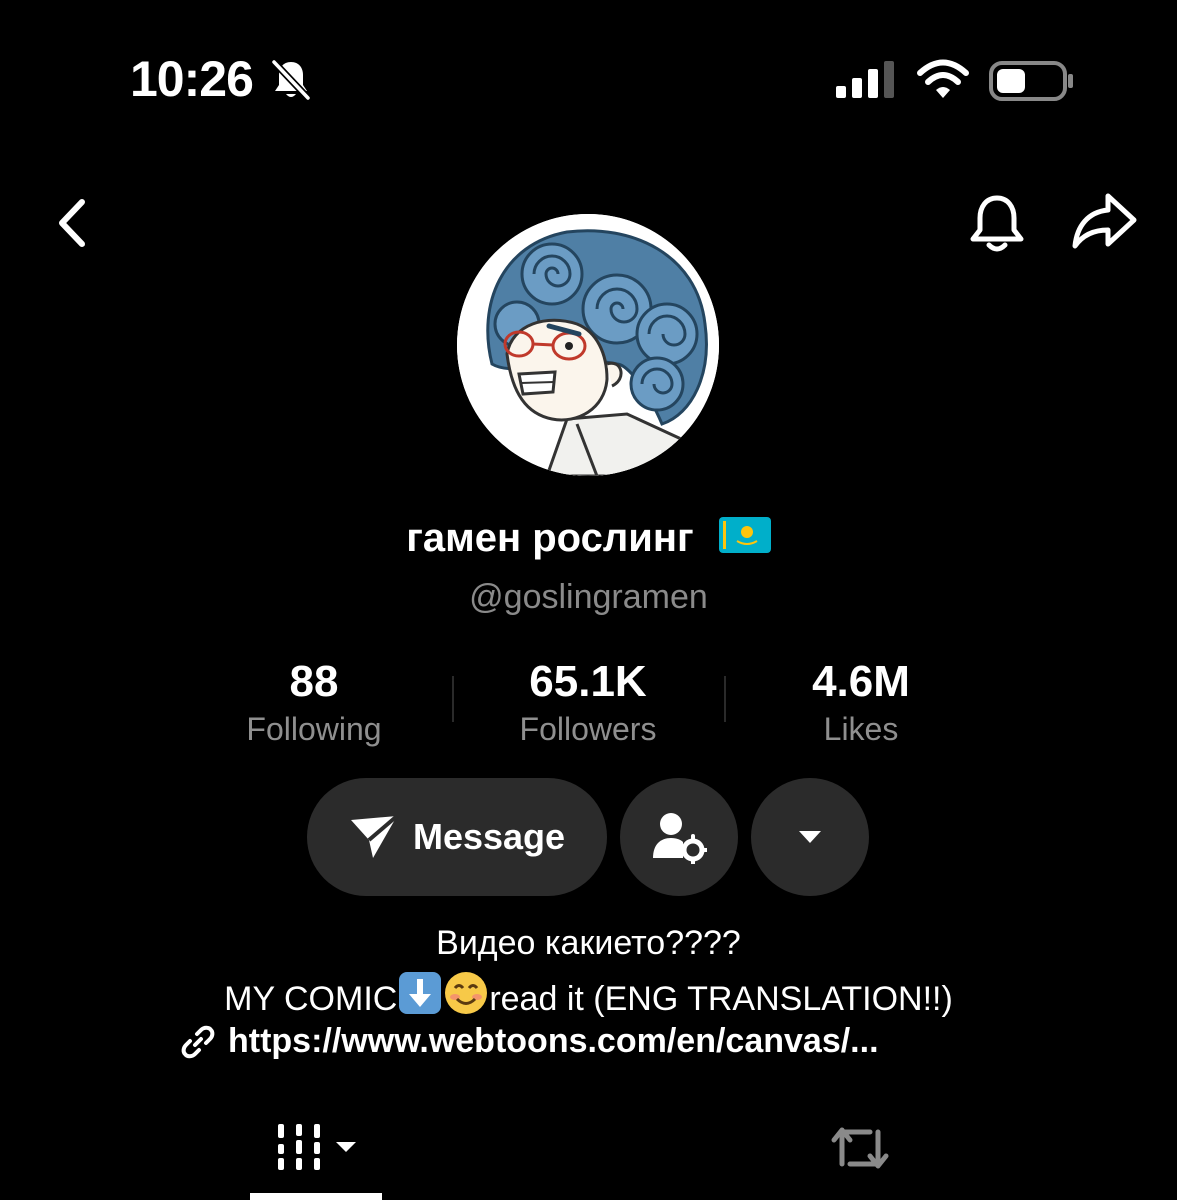 The width and height of the screenshot is (1177, 1200). I want to click on followers-label: Followers, so click(588, 729).